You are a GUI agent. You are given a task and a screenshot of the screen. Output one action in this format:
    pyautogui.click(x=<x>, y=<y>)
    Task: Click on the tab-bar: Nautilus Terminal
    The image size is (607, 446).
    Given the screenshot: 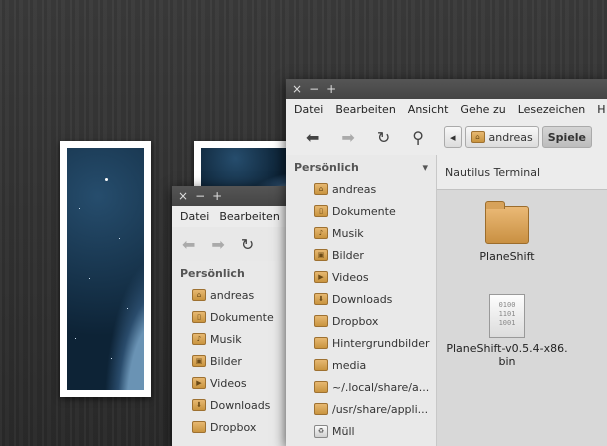 What is the action you would take?
    pyautogui.click(x=522, y=172)
    